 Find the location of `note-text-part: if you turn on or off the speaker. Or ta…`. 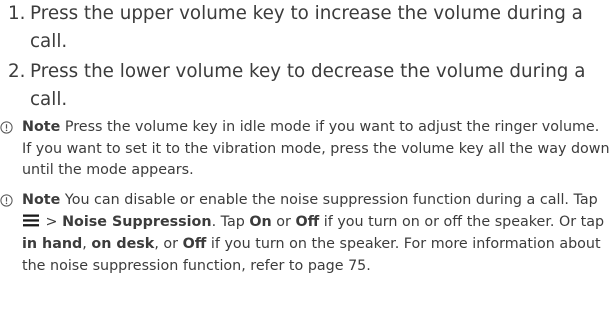

note-text-part: if you turn on or off the speaker. Or ta… is located at coordinates (462, 221).